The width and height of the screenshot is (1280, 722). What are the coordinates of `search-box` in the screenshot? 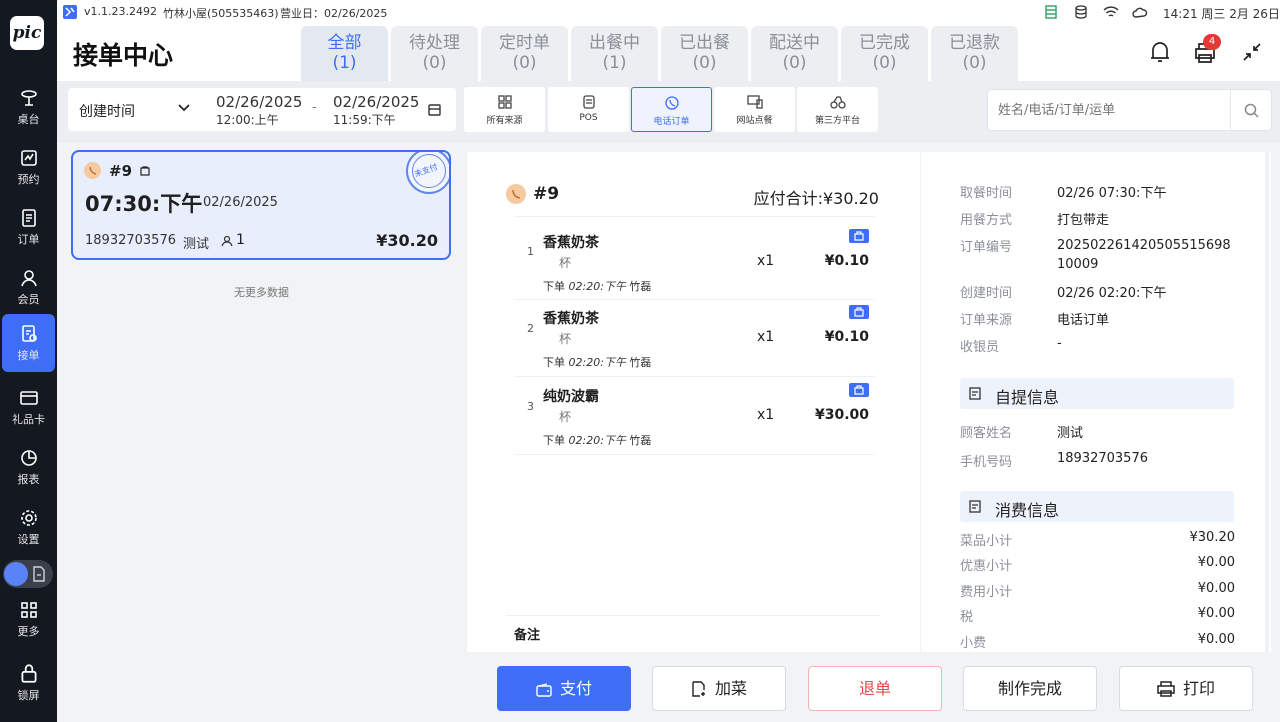 It's located at (1129, 110).